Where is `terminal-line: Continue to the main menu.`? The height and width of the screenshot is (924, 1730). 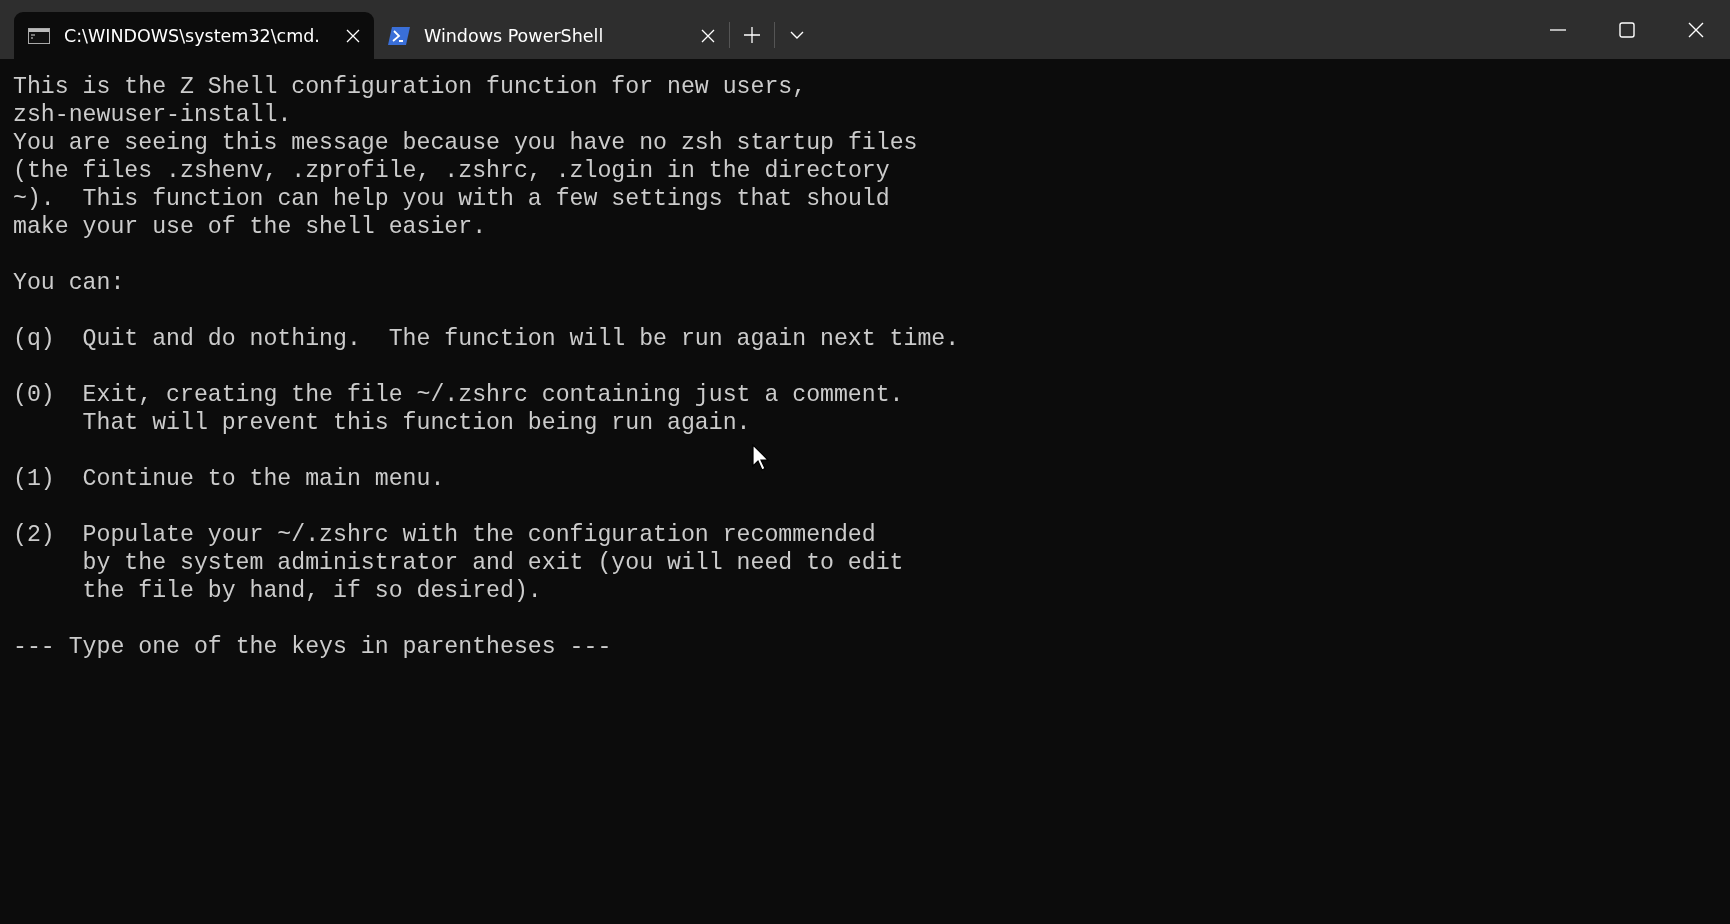
terminal-line: Continue to the main menu. is located at coordinates (263, 479).